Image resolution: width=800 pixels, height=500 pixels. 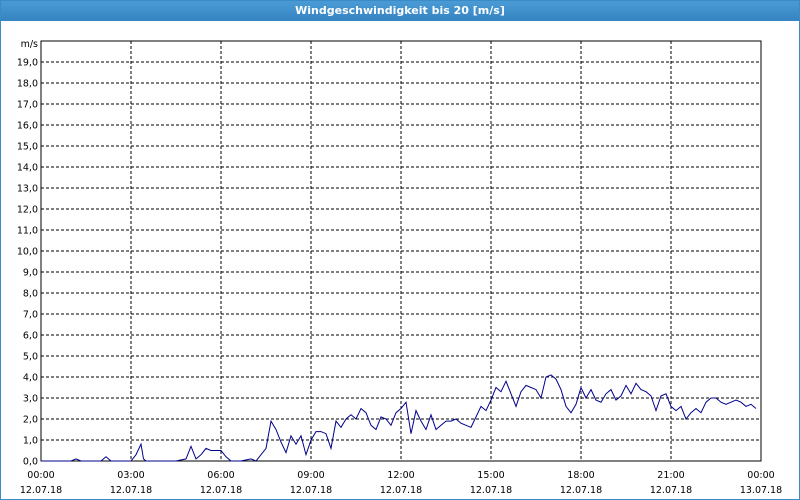 What do you see at coordinates (27, 147) in the screenshot?
I see `y-tick-label: 15,0` at bounding box center [27, 147].